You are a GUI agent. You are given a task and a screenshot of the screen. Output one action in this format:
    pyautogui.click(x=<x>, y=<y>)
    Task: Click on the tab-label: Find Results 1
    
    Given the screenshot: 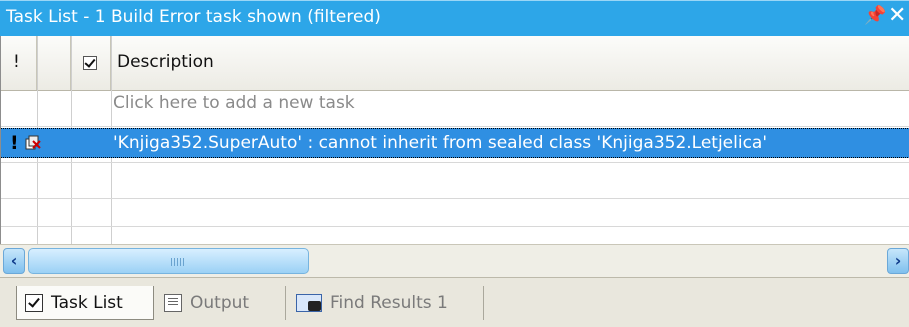 What is the action you would take?
    pyautogui.click(x=389, y=303)
    